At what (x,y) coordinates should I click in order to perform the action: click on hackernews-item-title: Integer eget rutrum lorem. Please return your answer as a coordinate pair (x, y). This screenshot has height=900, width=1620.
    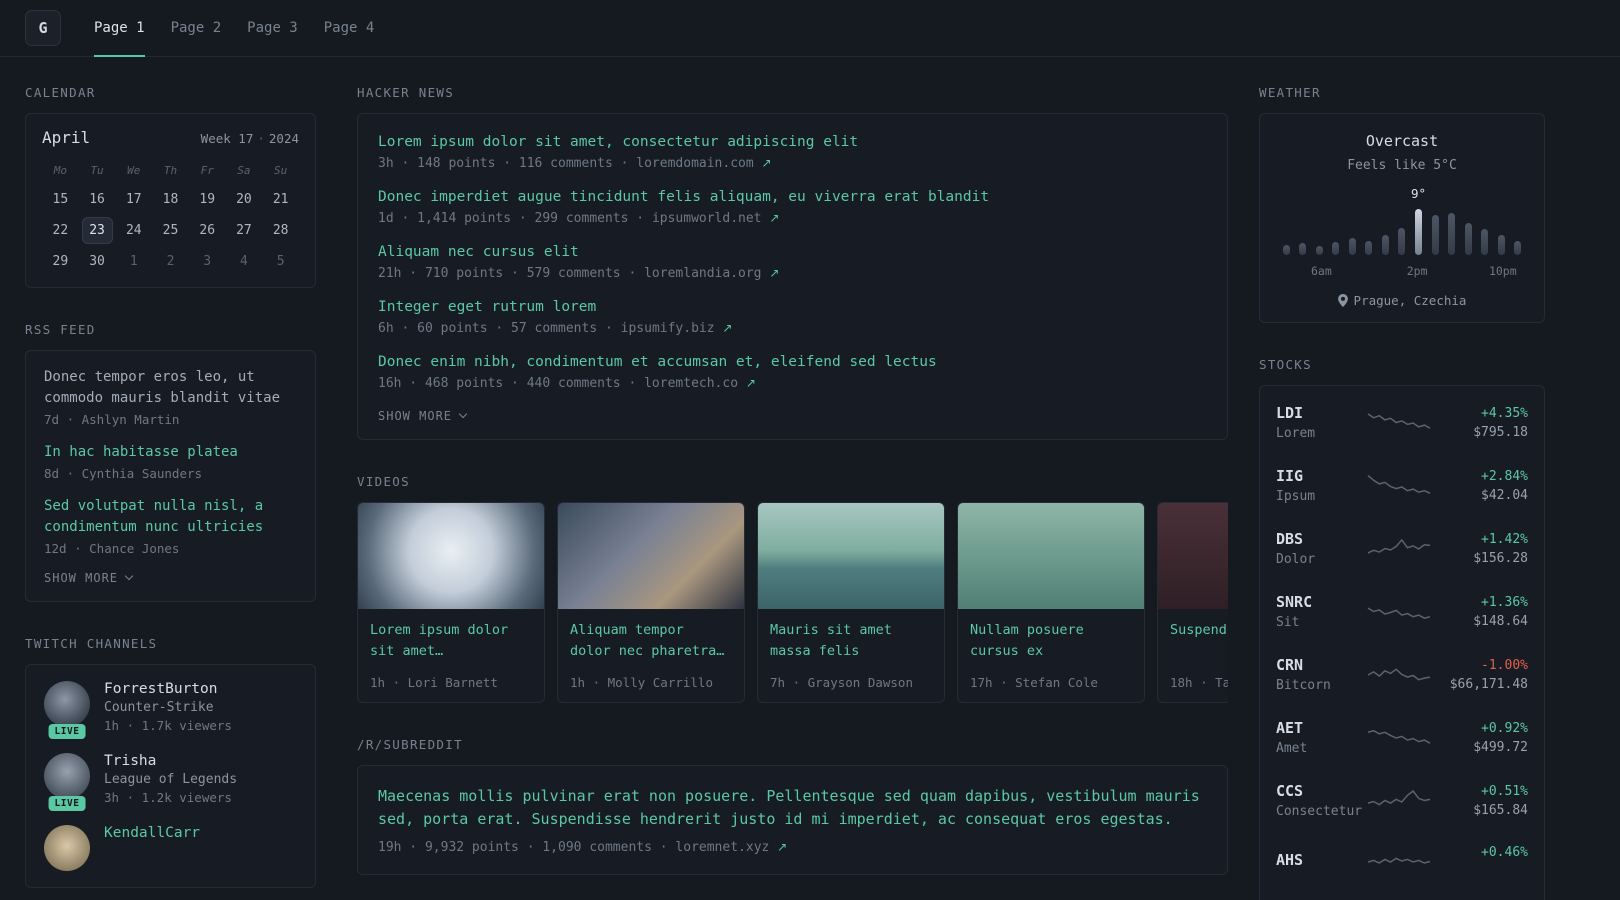
    Looking at the image, I should click on (792, 307).